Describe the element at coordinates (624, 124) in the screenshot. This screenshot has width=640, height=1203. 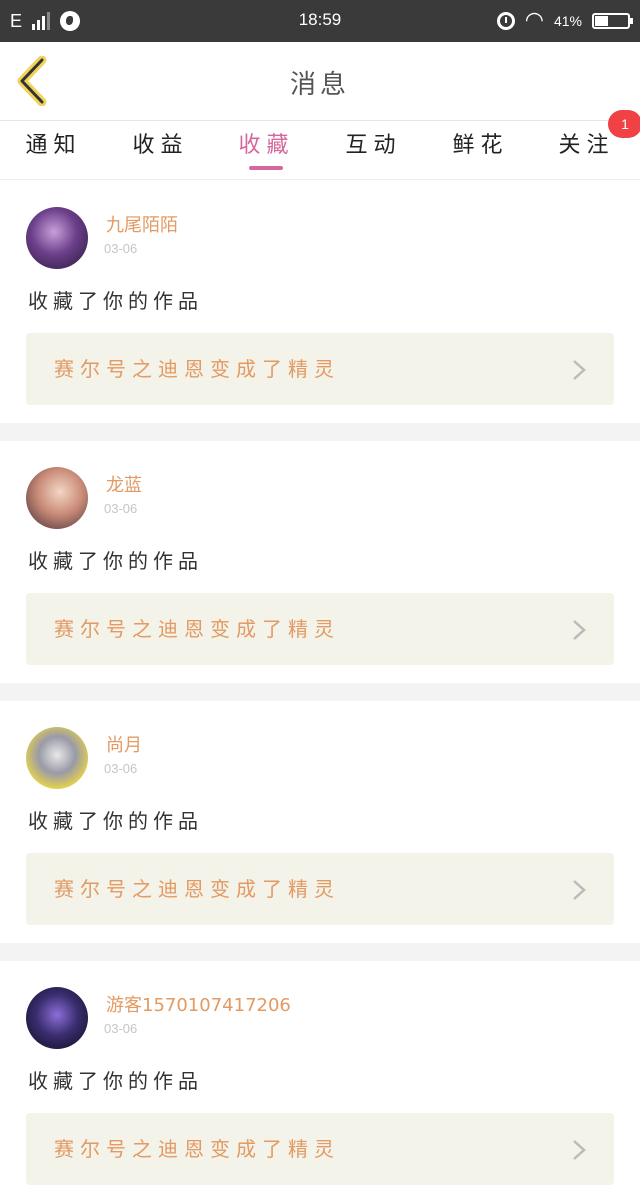
I see `following-badge: 1` at that location.